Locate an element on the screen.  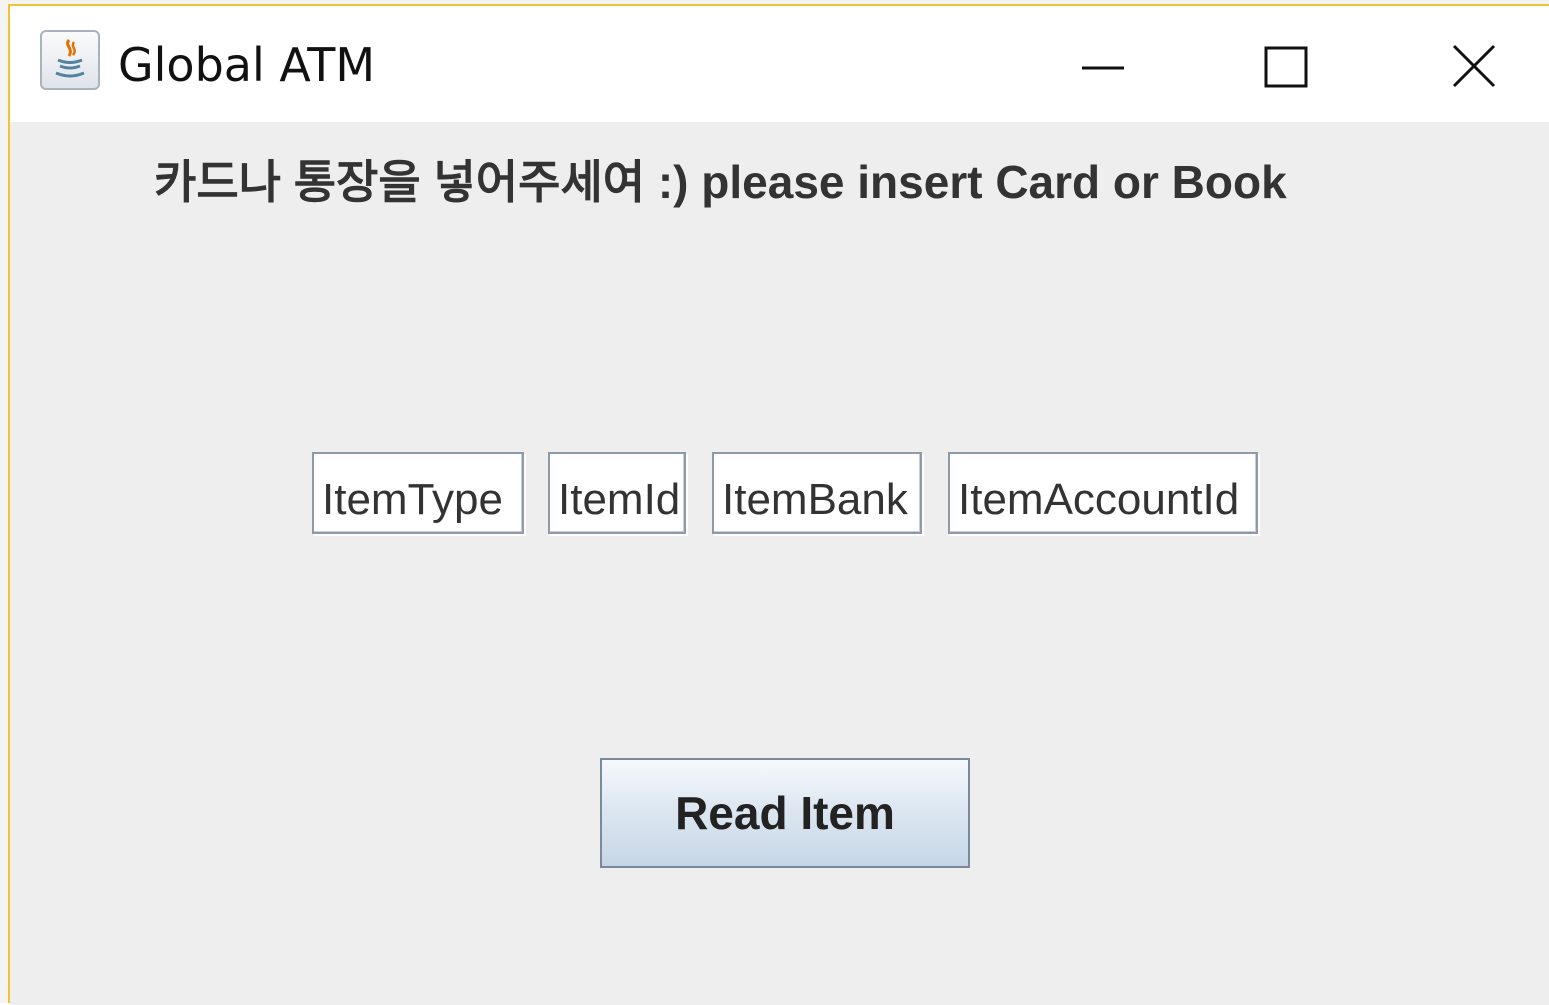
maximize-button is located at coordinates (1286, 69).